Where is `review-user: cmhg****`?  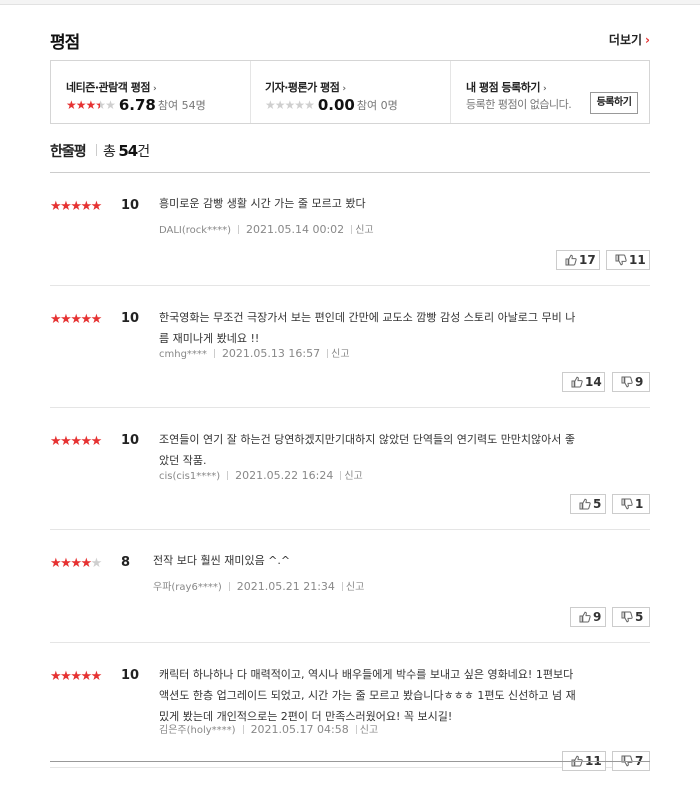 review-user: cmhg**** is located at coordinates (183, 354).